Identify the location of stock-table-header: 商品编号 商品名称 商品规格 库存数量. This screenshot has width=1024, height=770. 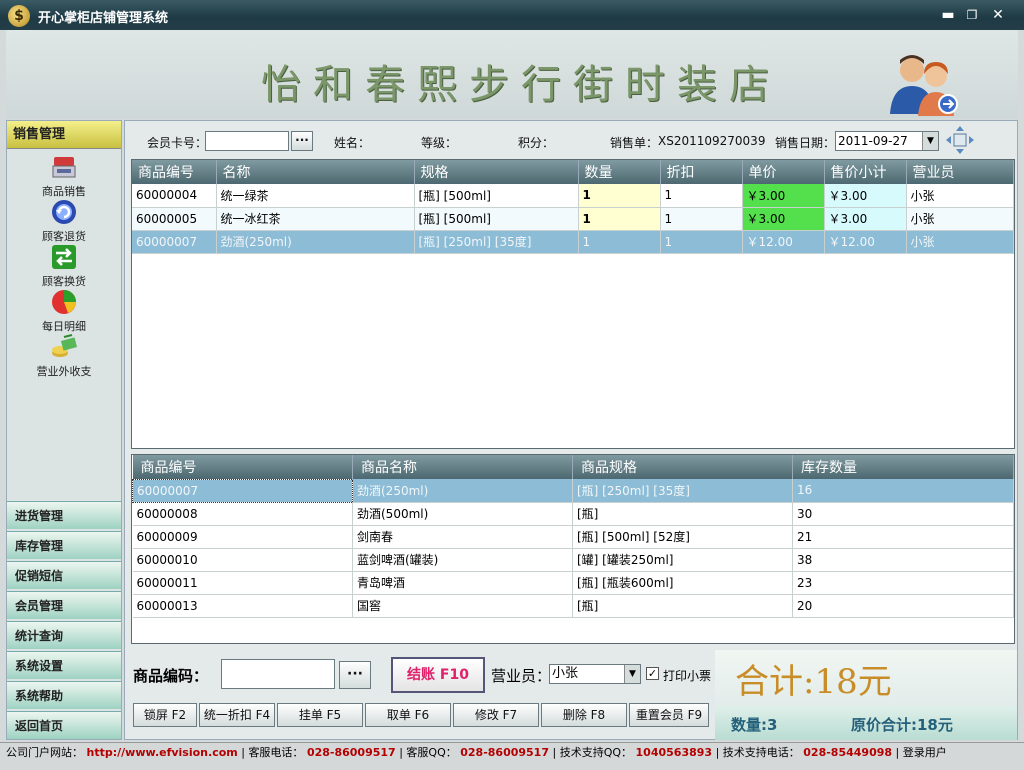
(573, 467).